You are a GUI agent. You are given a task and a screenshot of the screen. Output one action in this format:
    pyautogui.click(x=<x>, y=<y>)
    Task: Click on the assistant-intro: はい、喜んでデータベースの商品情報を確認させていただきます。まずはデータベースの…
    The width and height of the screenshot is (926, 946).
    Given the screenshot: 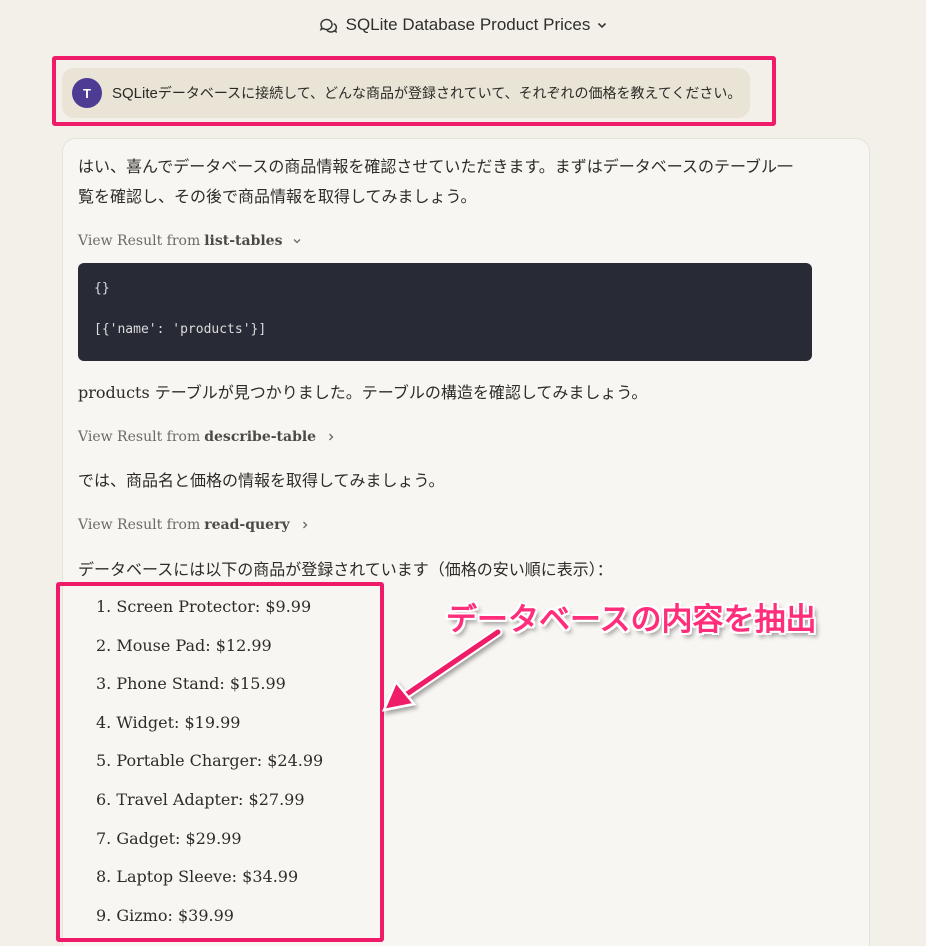 What is the action you would take?
    pyautogui.click(x=436, y=181)
    